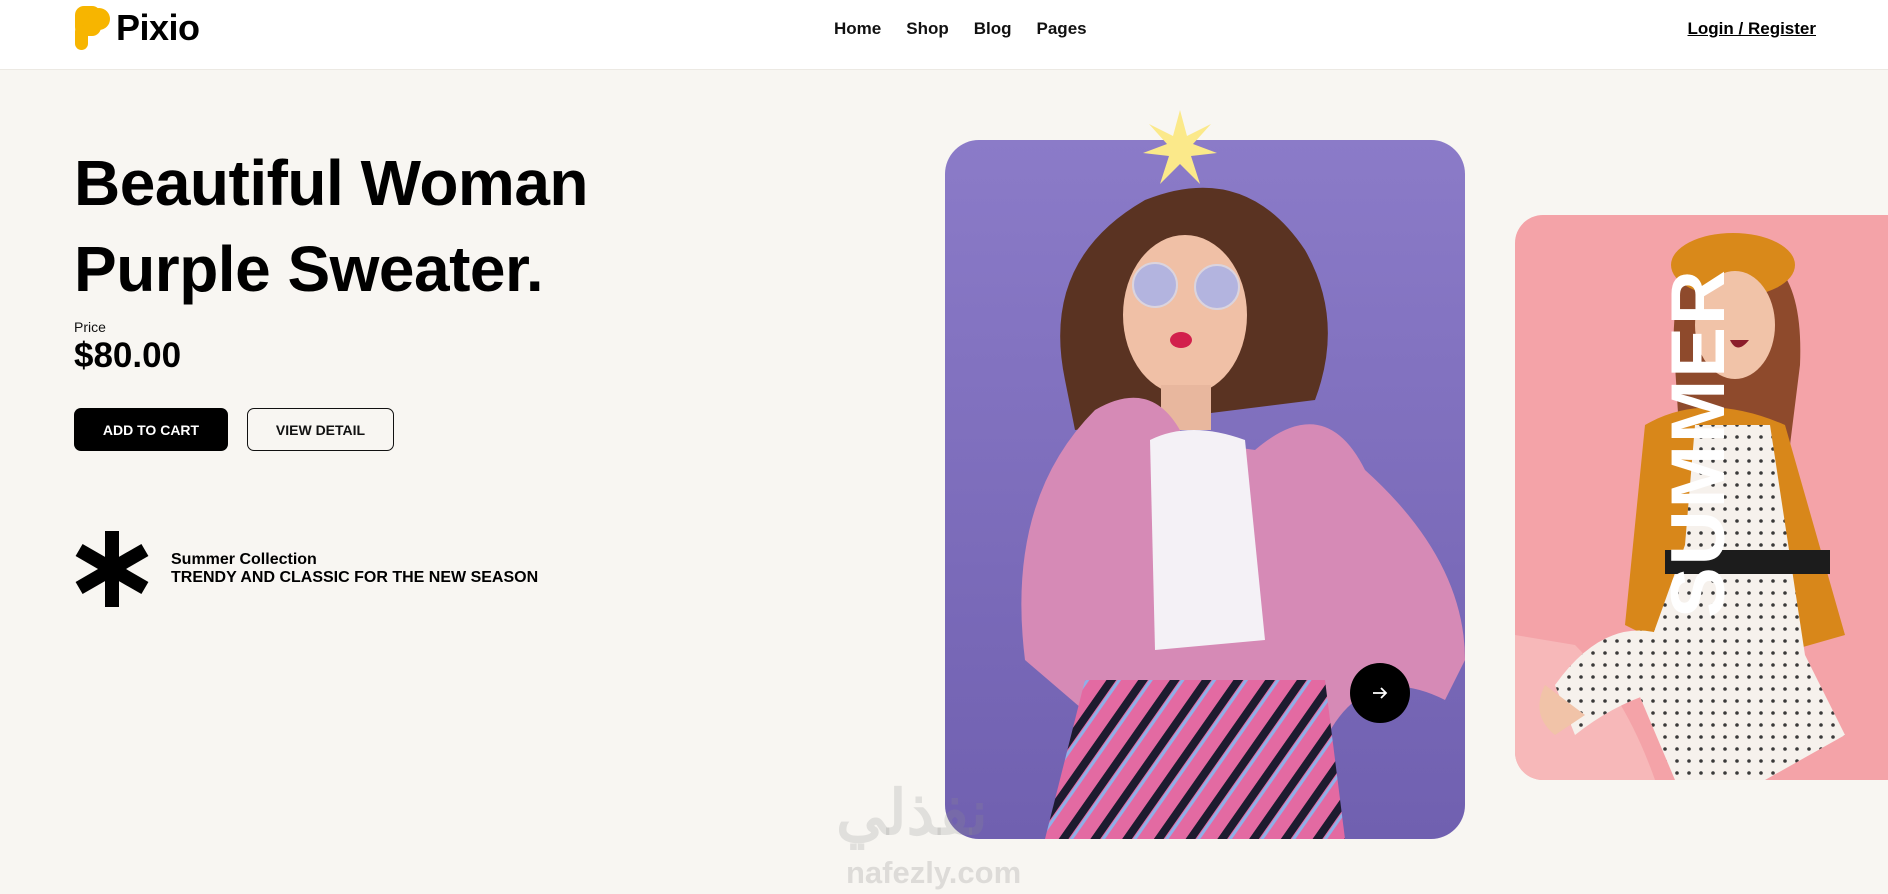  I want to click on sparkle-star-icon, so click(1180, 147).